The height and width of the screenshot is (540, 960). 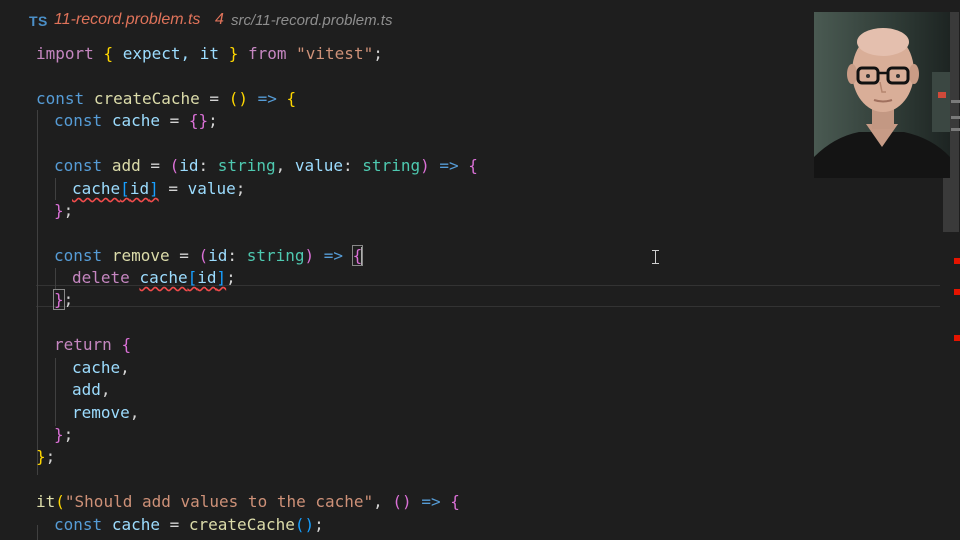 I want to click on code-line: remove,, so click(x=106, y=412).